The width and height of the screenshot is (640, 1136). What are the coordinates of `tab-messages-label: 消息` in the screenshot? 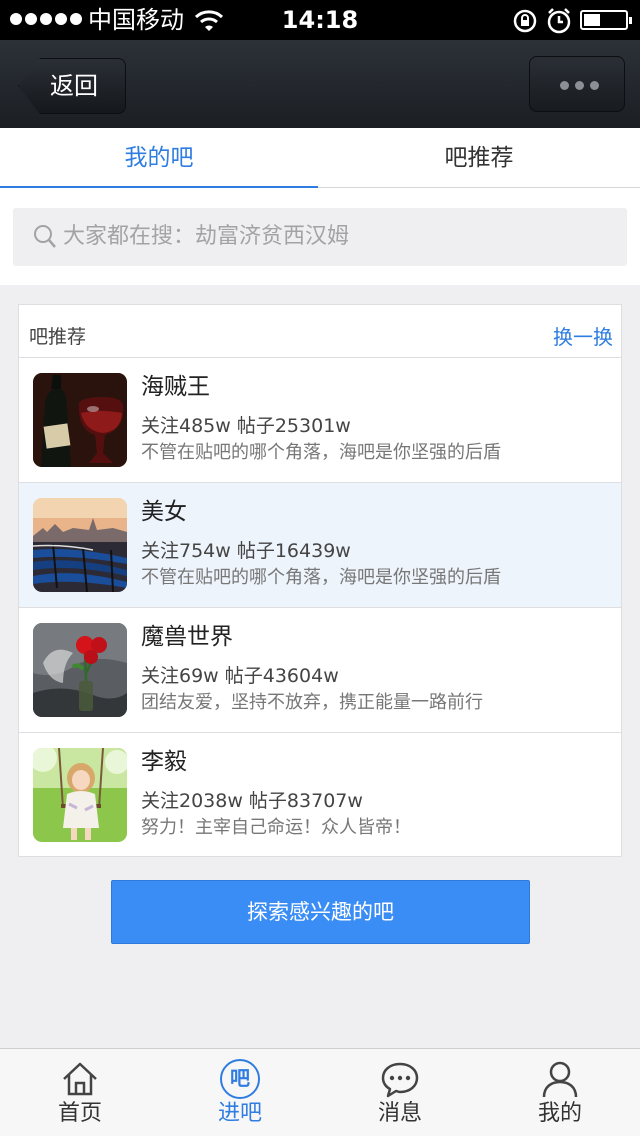 It's located at (399, 1113).